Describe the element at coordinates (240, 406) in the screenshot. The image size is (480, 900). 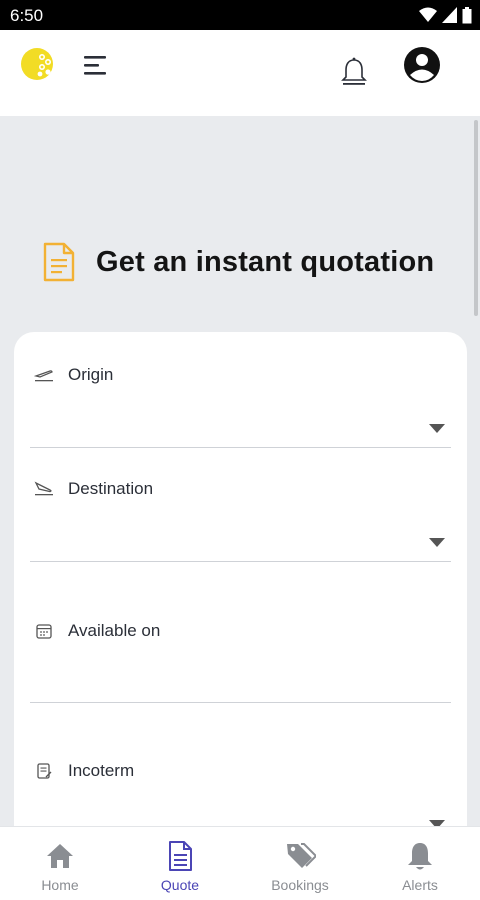
I see `origin-field: Origin` at that location.